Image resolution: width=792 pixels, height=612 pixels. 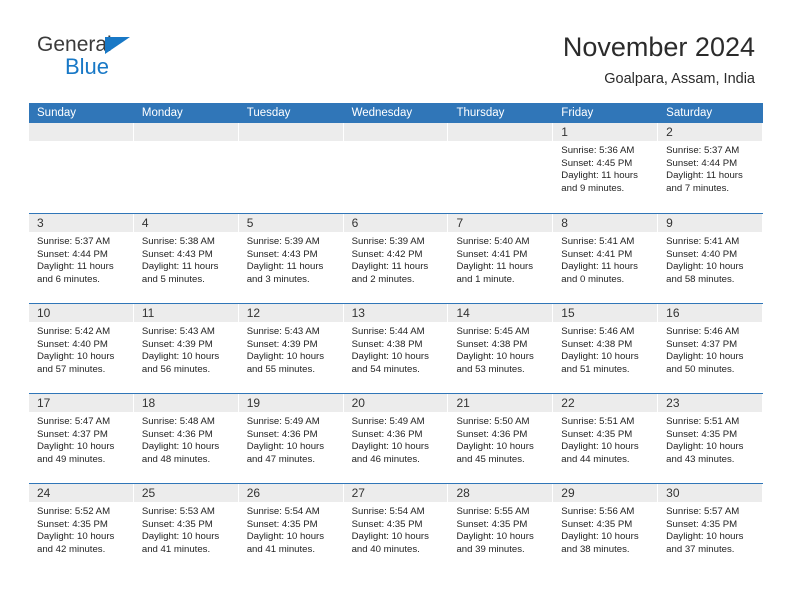 What do you see at coordinates (178, 241) in the screenshot?
I see `day-detail-line: Sunrise: 5:38 AM` at bounding box center [178, 241].